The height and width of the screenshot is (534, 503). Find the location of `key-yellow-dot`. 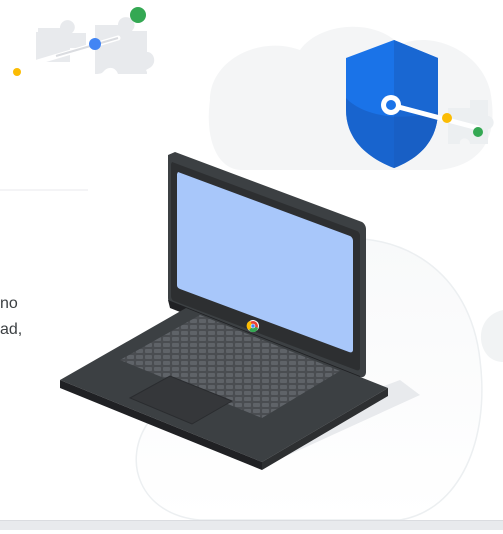

key-yellow-dot is located at coordinates (447, 118).